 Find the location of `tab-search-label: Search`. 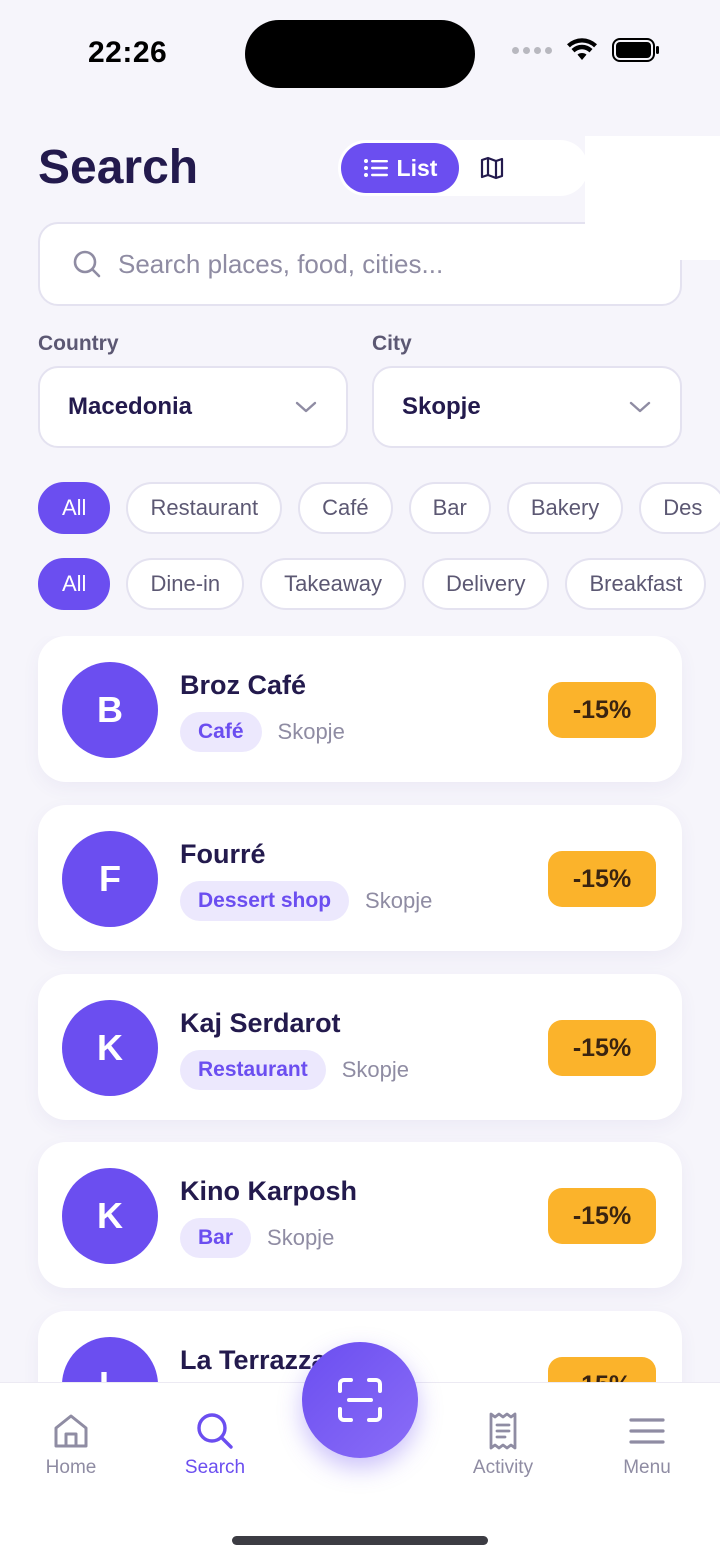

tab-search-label: Search is located at coordinates (215, 1467).